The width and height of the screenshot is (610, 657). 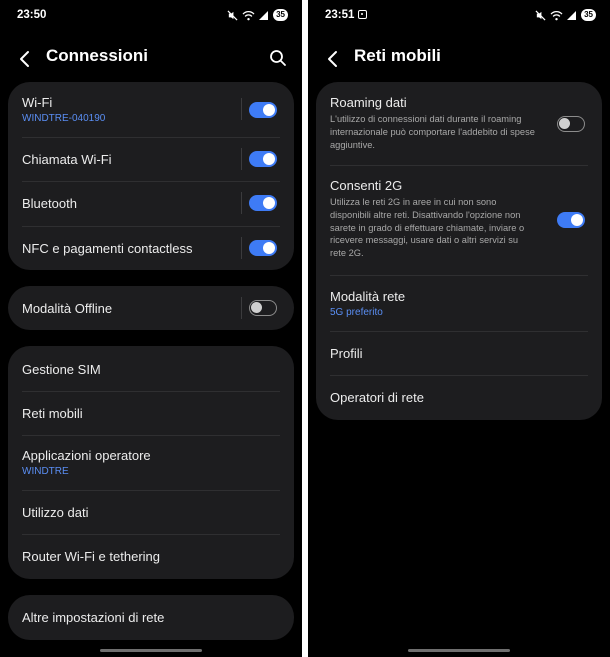 I want to click on screenshot-icon, so click(x=362, y=14).